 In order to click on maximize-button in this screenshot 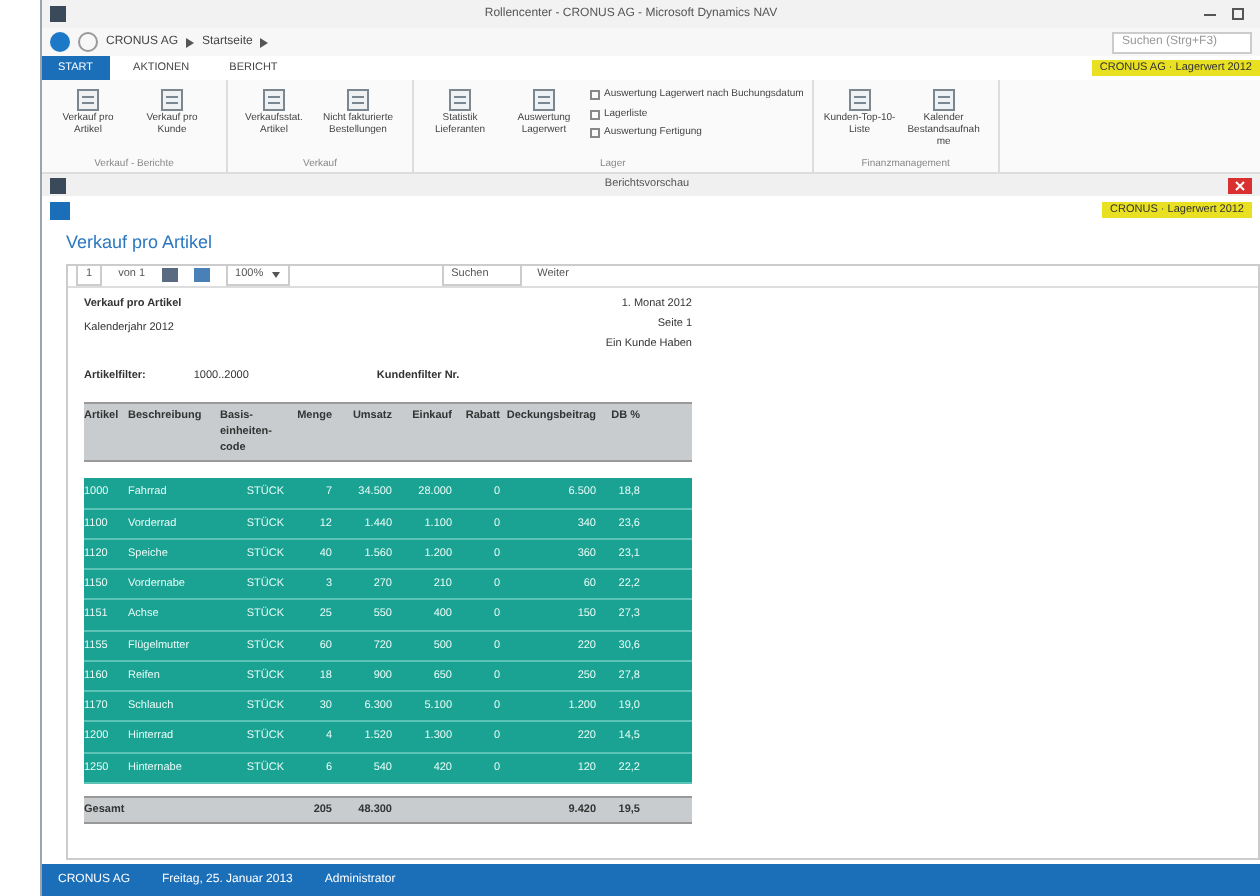, I will do `click(1238, 14)`.